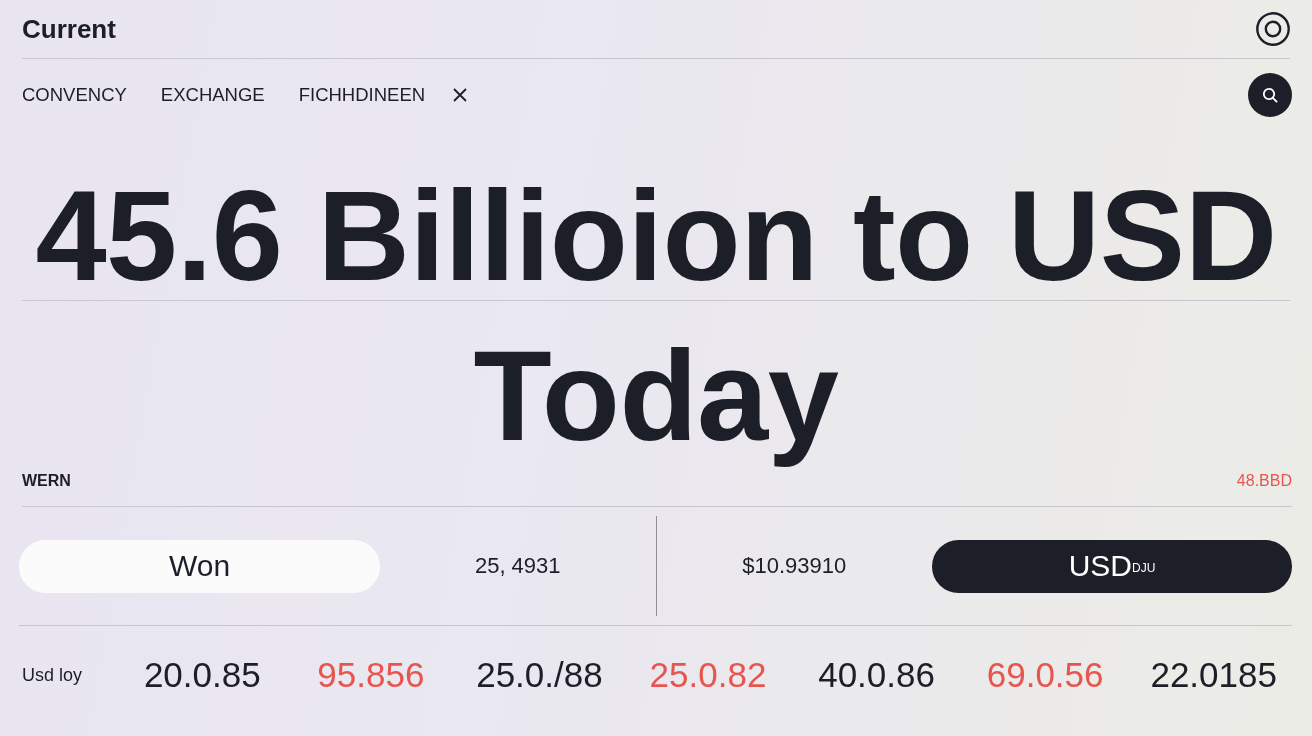 This screenshot has width=1312, height=736. I want to click on nav-link: EXCHANGE, so click(212, 94).